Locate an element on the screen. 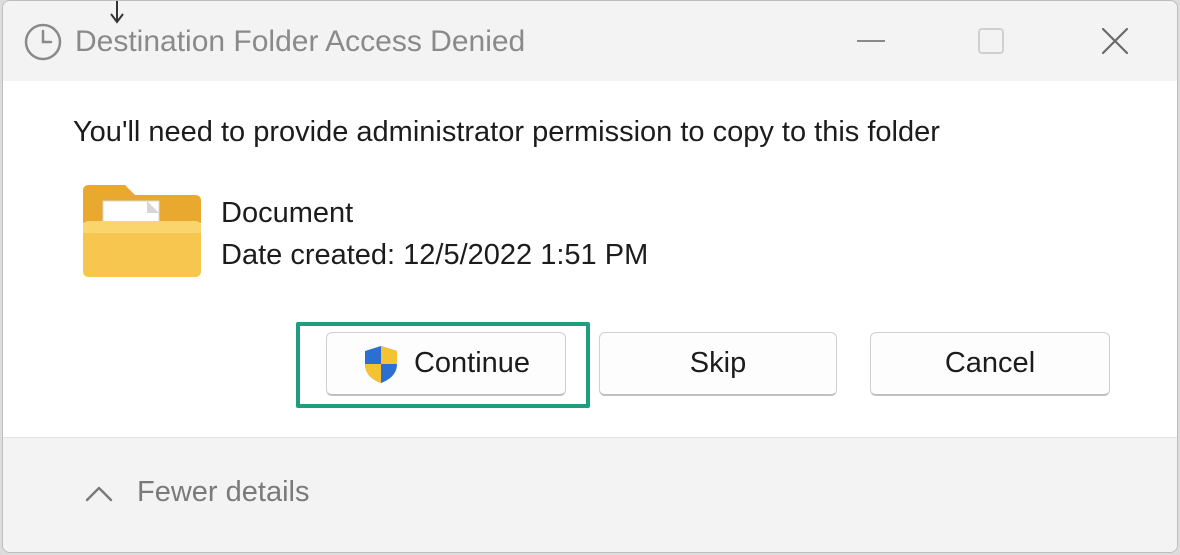 This screenshot has height=555, width=1180. minimize-icon is located at coordinates (871, 41).